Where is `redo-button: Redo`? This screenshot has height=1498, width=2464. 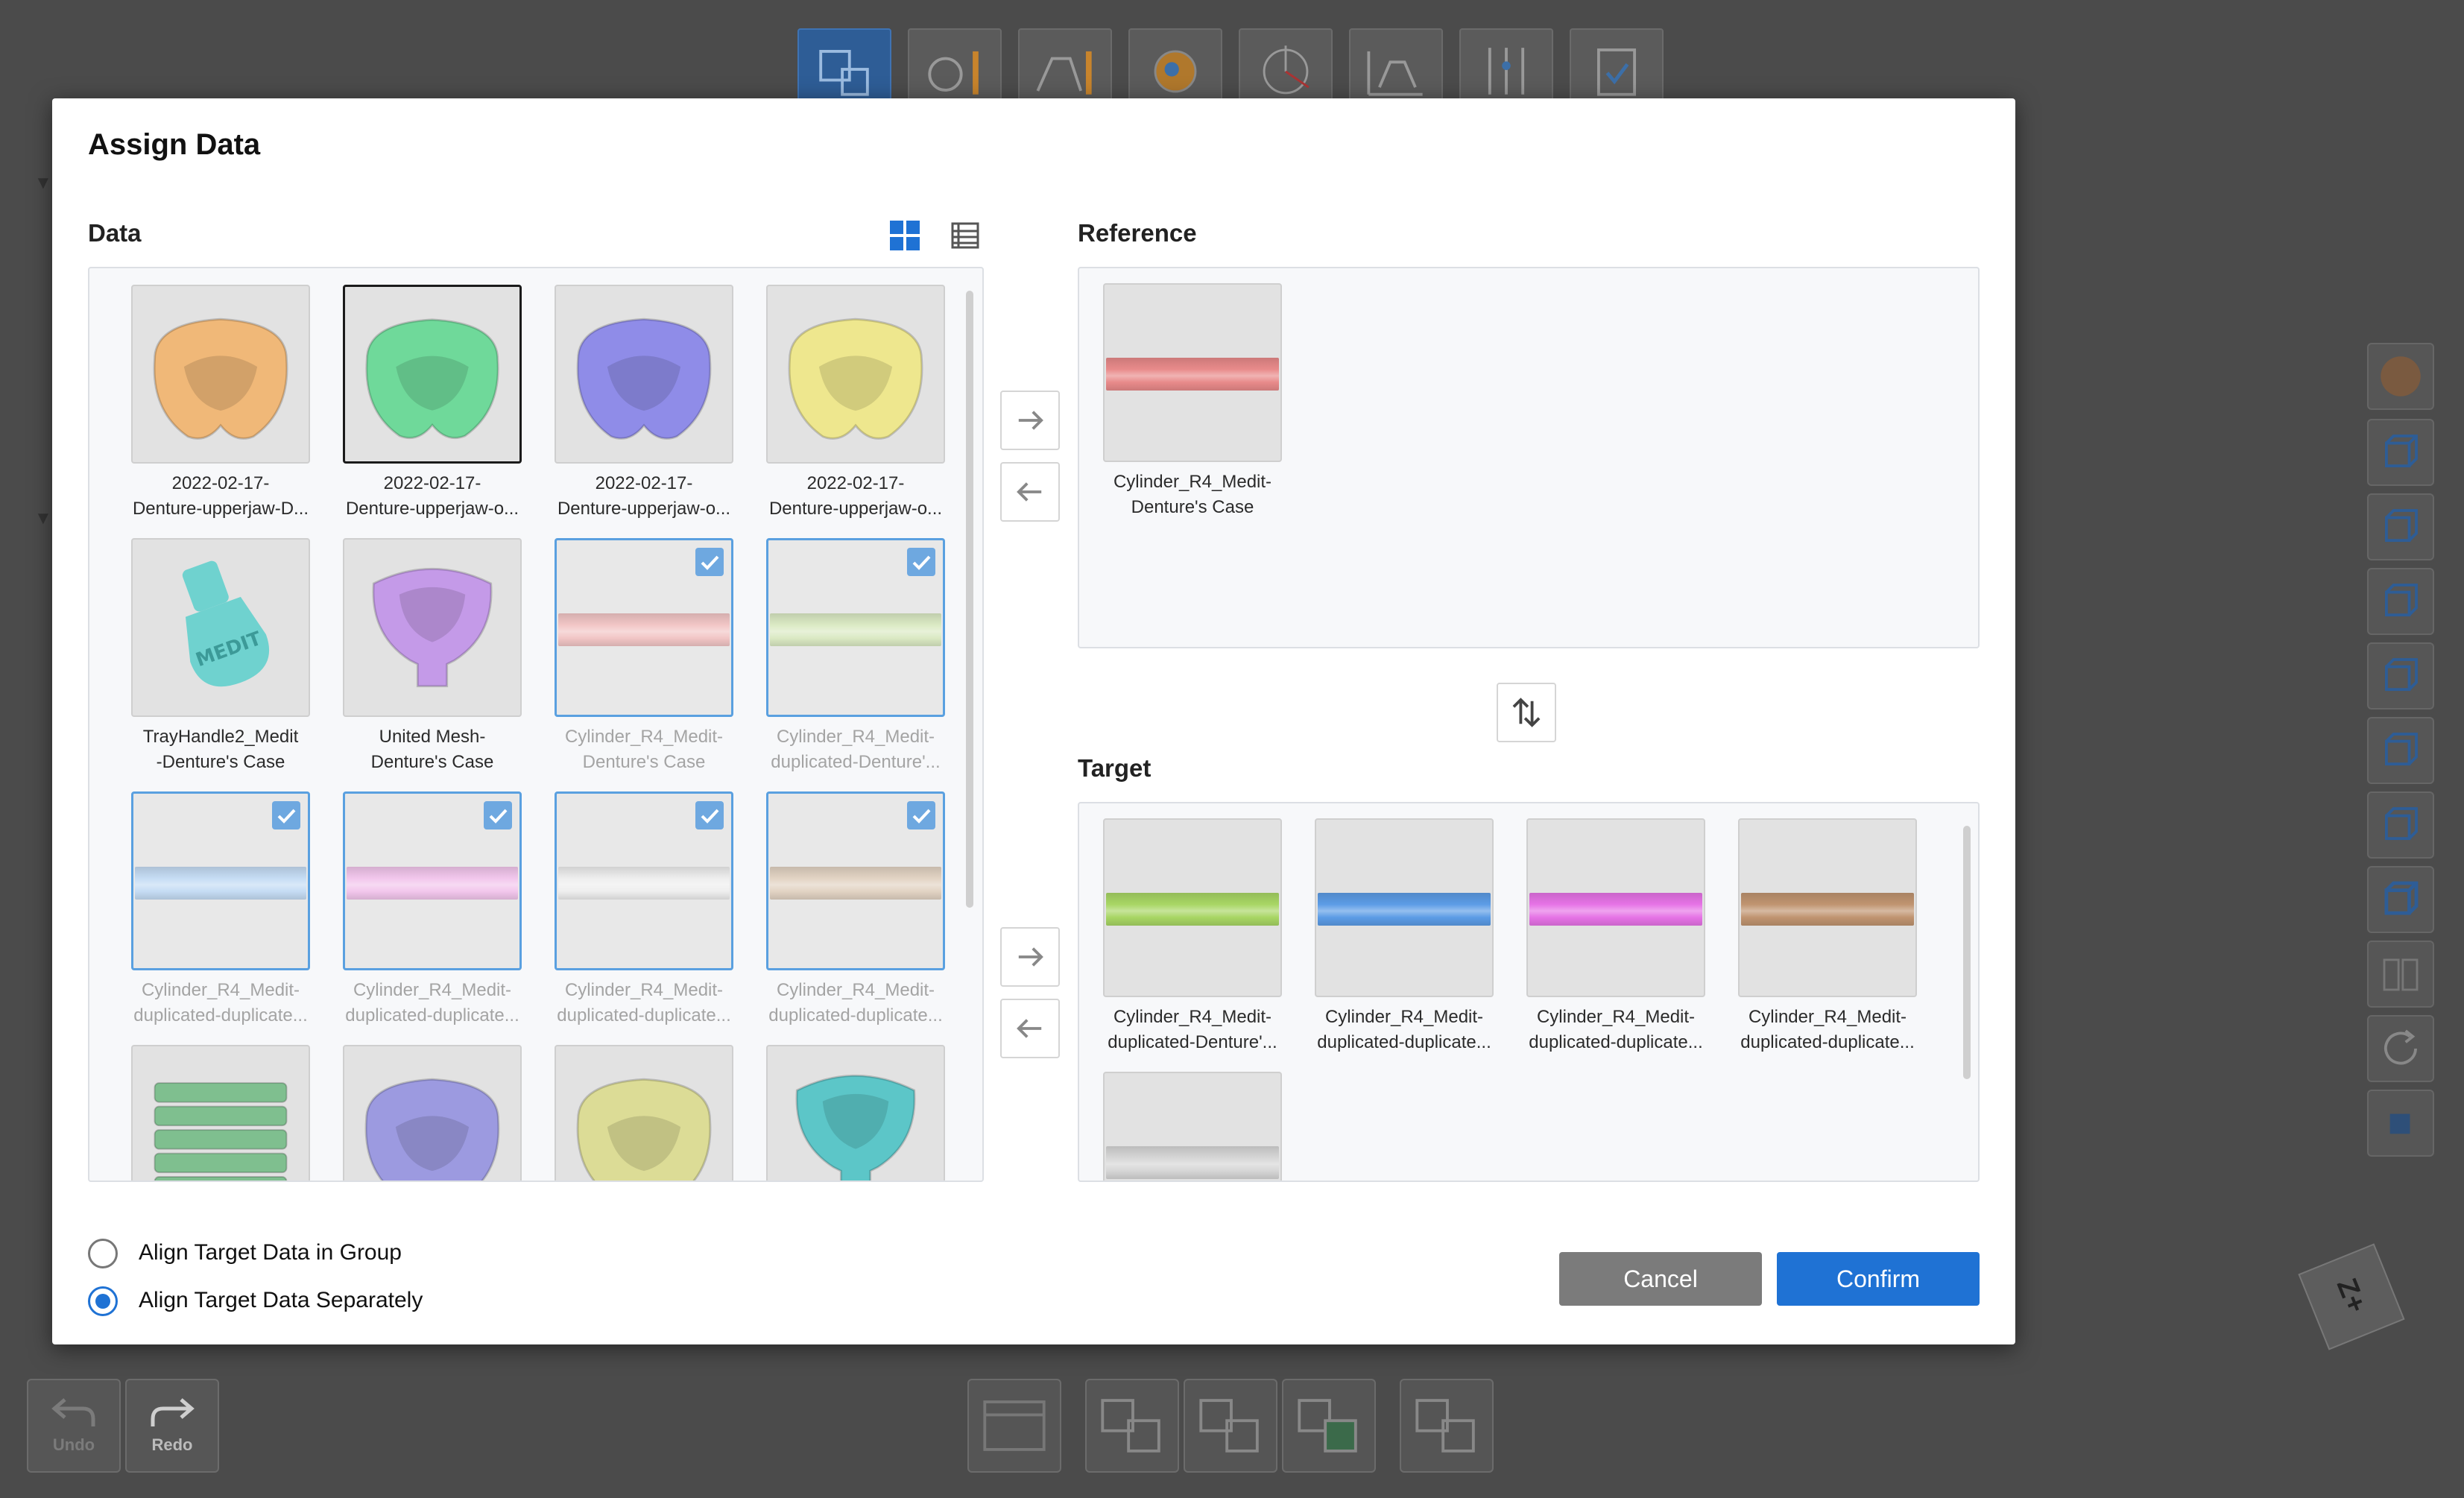 redo-button: Redo is located at coordinates (172, 1426).